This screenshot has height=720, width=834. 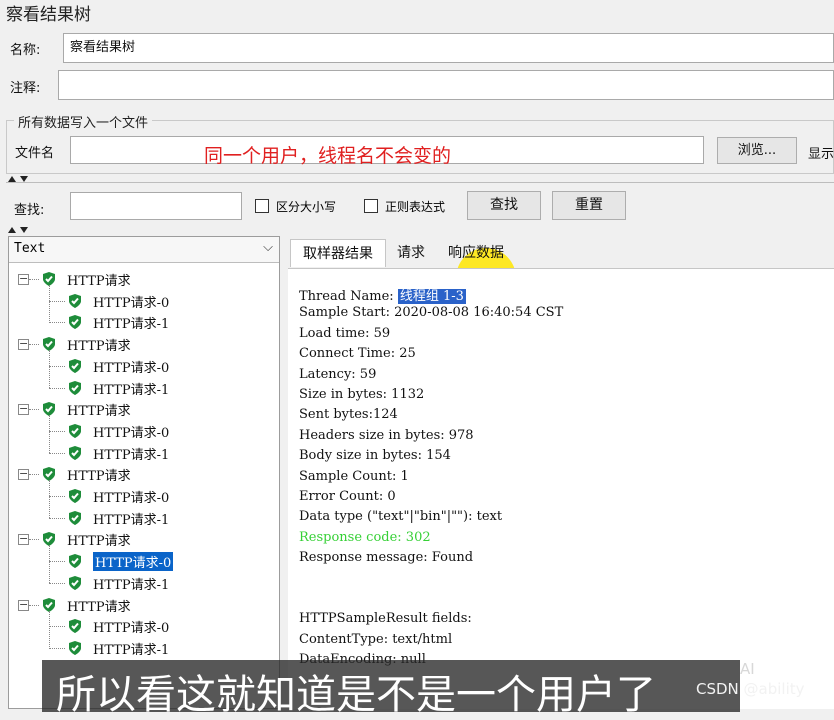 What do you see at coordinates (30, 248) in the screenshot?
I see `renderer-select-value: Text` at bounding box center [30, 248].